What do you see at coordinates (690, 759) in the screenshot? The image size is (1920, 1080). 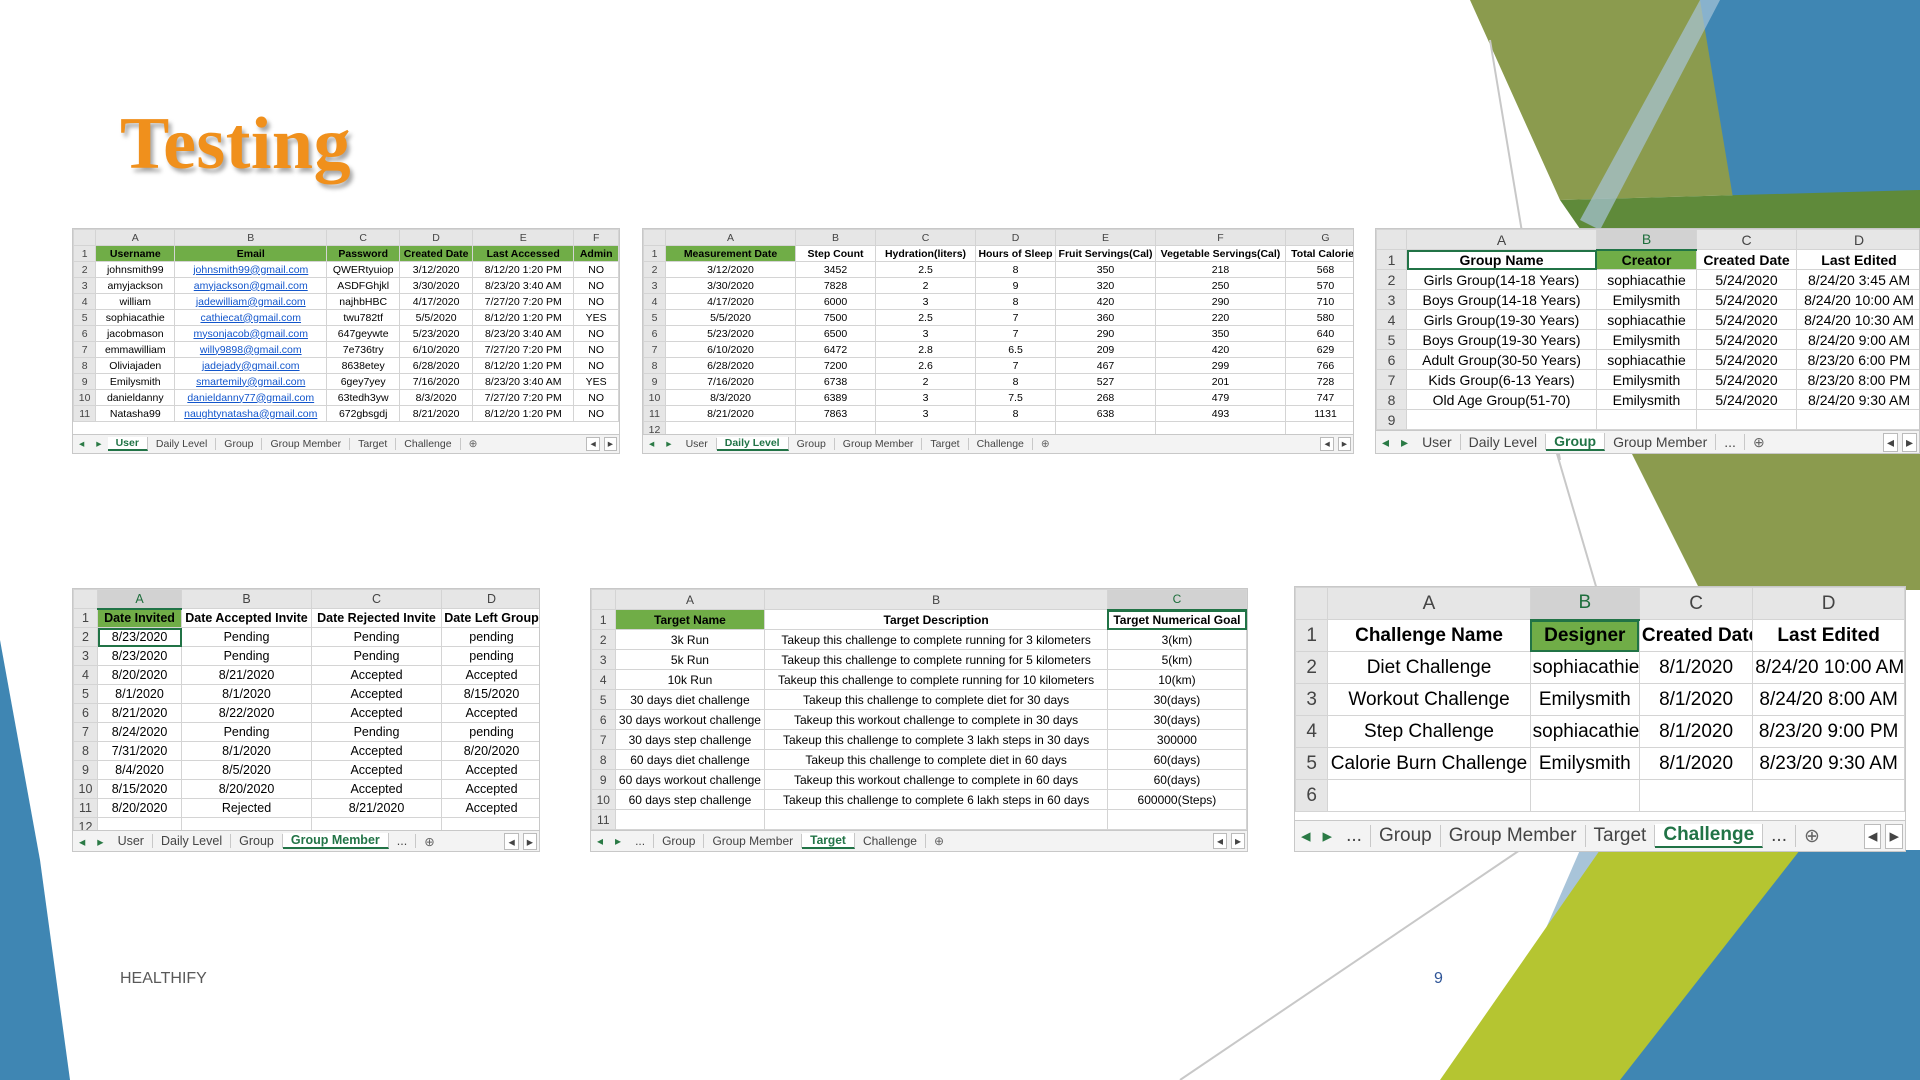 I see `table-cell: 60 days diet challenge` at bounding box center [690, 759].